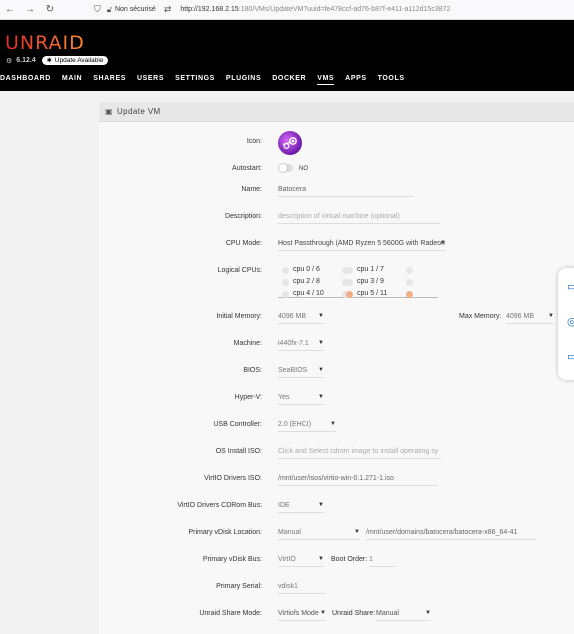 The image size is (574, 634). I want to click on nav-tab-docker: DOCKER, so click(289, 80).